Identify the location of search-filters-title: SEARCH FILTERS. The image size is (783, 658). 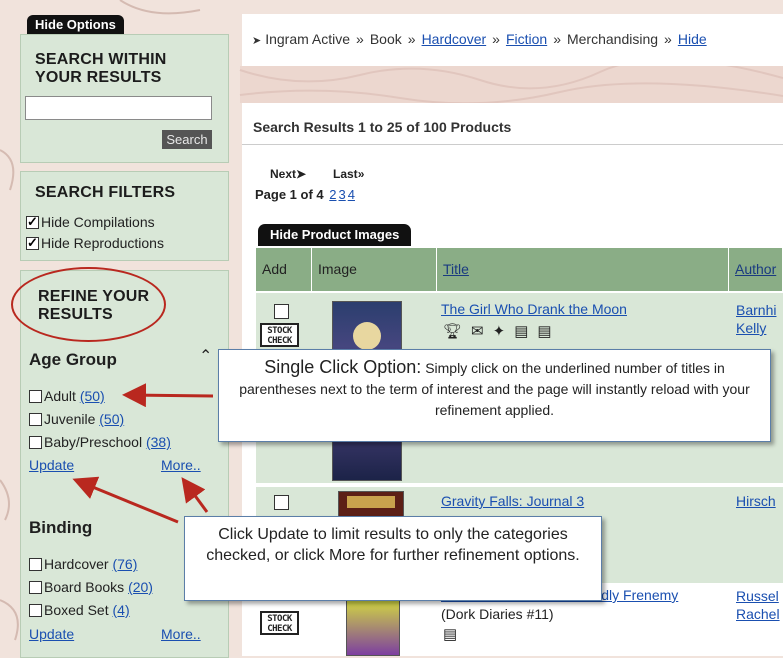
(105, 192).